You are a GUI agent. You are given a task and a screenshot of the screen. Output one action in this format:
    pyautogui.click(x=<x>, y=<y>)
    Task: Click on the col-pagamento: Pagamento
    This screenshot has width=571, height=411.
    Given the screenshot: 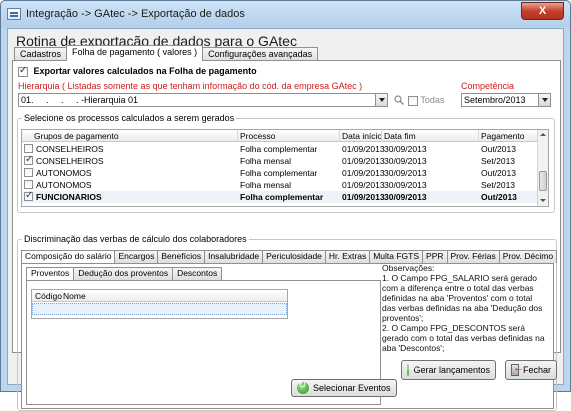 What is the action you would take?
    pyautogui.click(x=508, y=136)
    